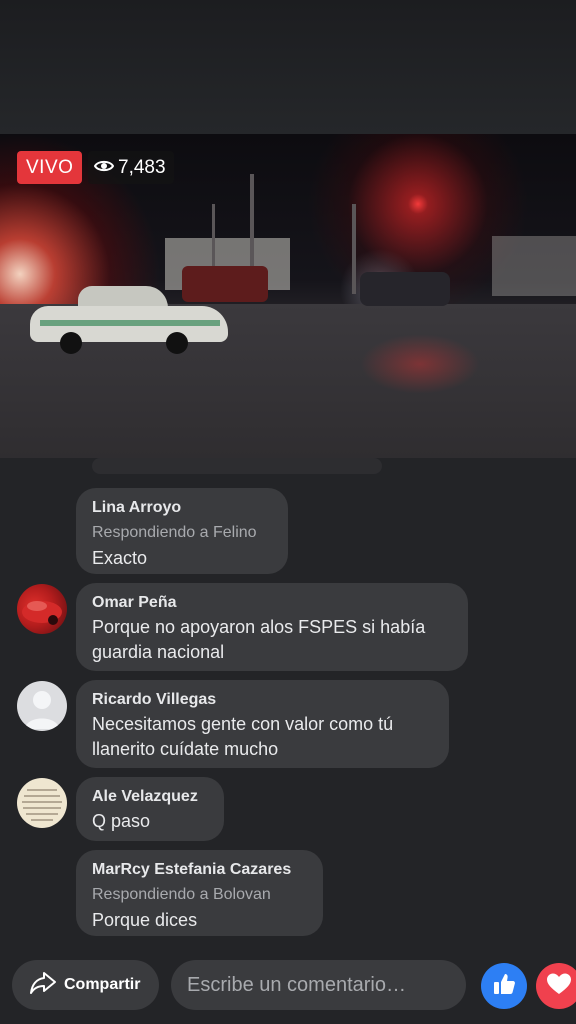  I want to click on comment-bubble: Ale Velazquez Q paso, so click(150, 809).